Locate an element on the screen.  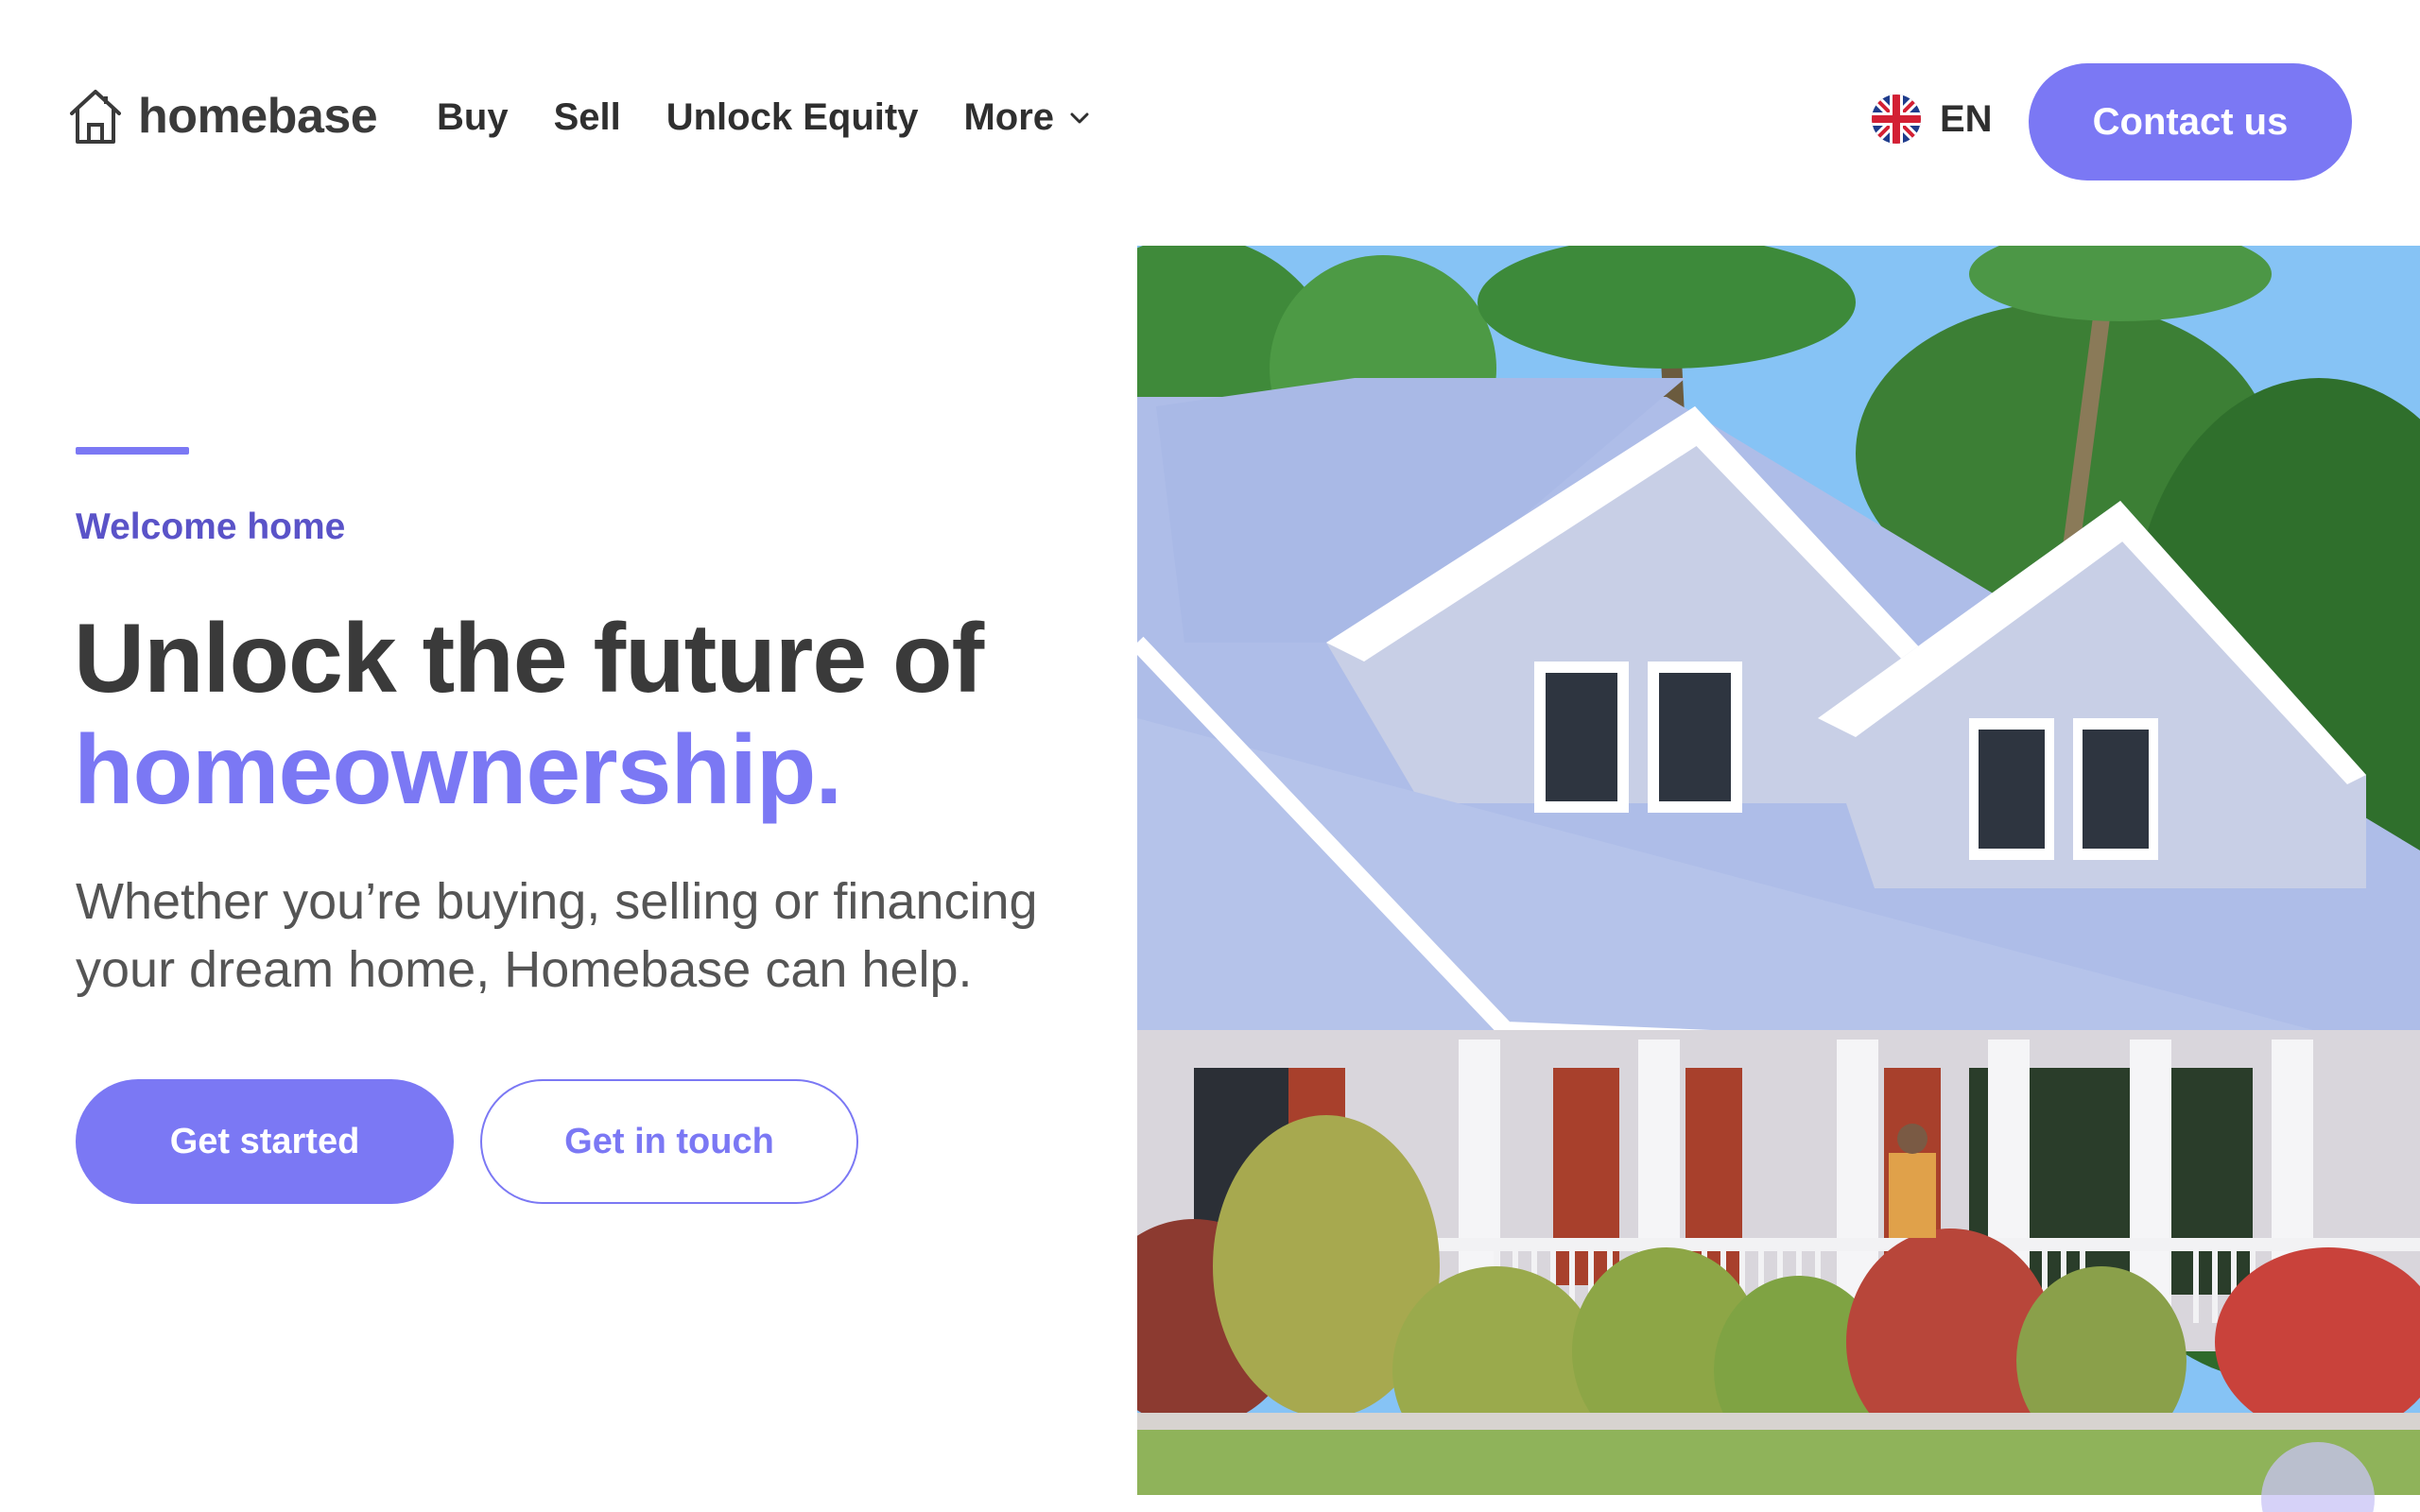
house-icon is located at coordinates (95, 117).